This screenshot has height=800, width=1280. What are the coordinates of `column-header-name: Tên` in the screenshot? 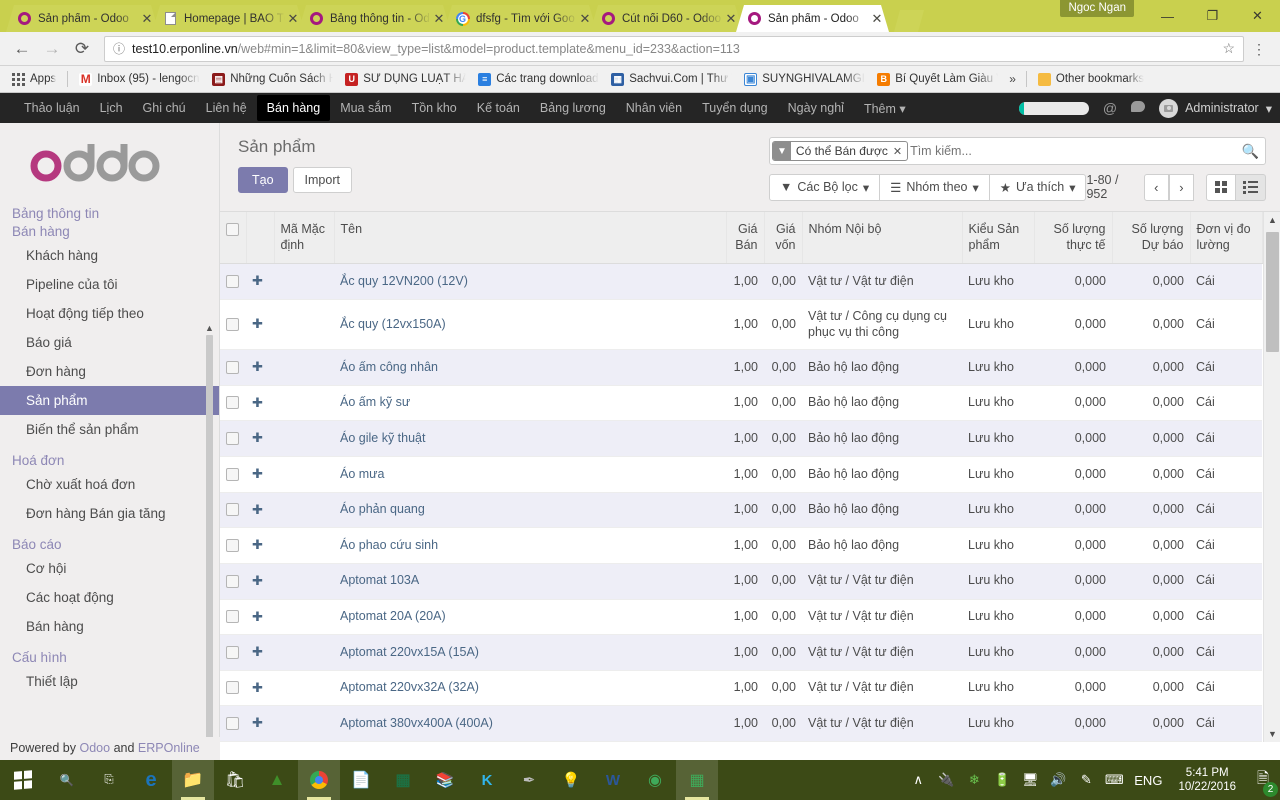 It's located at (530, 238).